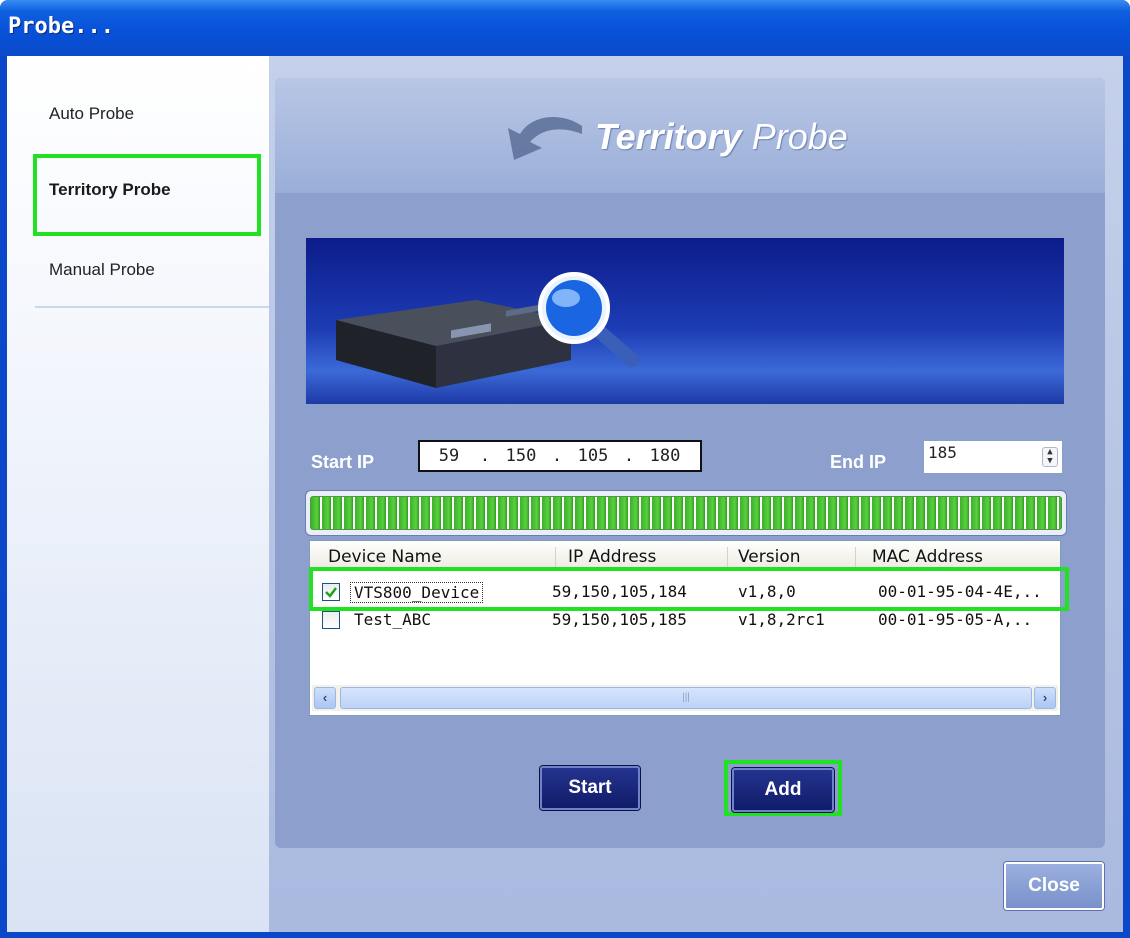 The image size is (1130, 938). What do you see at coordinates (665, 456) in the screenshot?
I see `ip-octet-4: 180` at bounding box center [665, 456].